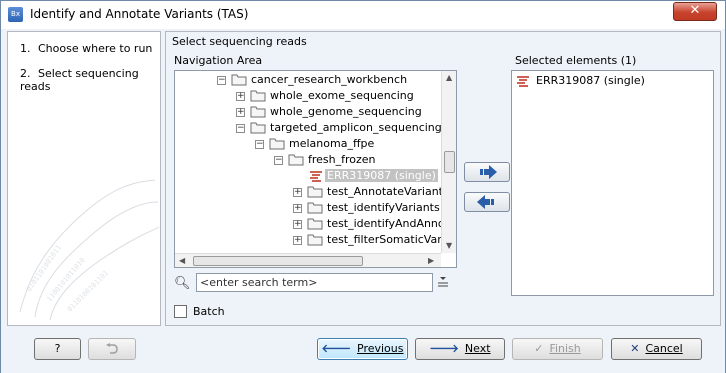  I want to click on help-label: ?, so click(57, 348).